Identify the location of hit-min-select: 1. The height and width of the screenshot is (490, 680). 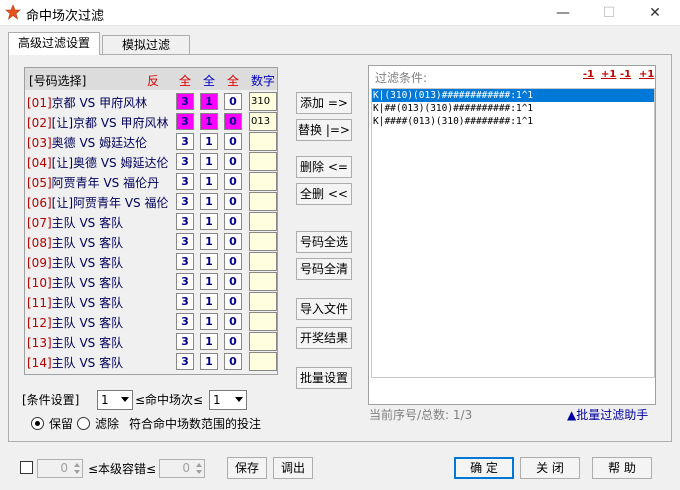
(115, 400).